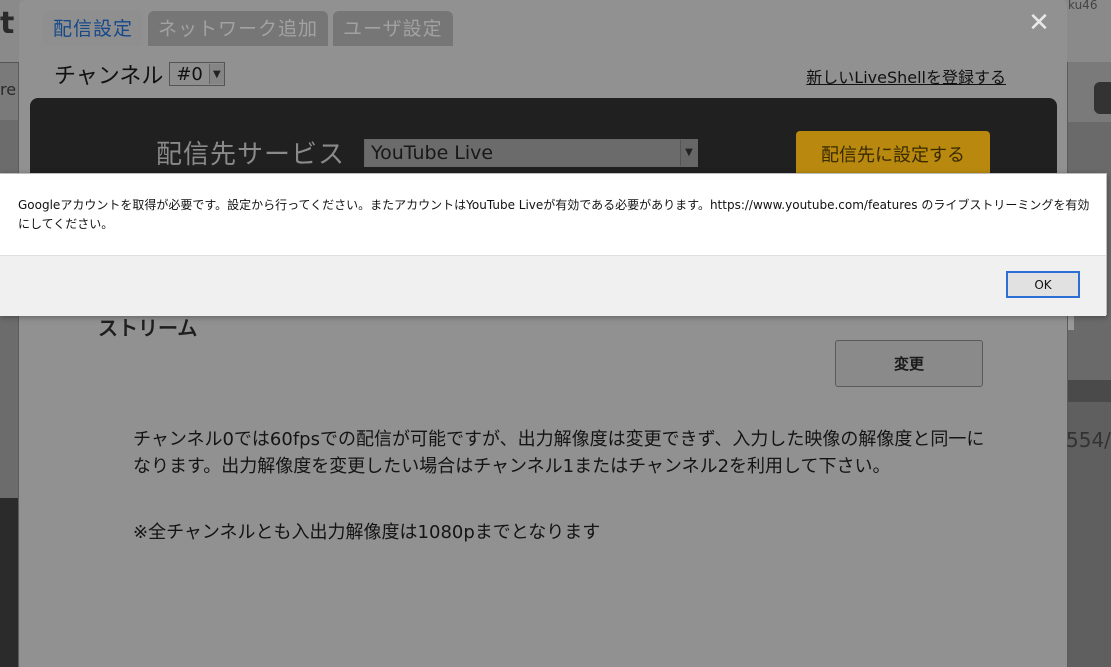 The width and height of the screenshot is (1111, 667). Describe the element at coordinates (1102, 98) in the screenshot. I see `background-button` at that location.